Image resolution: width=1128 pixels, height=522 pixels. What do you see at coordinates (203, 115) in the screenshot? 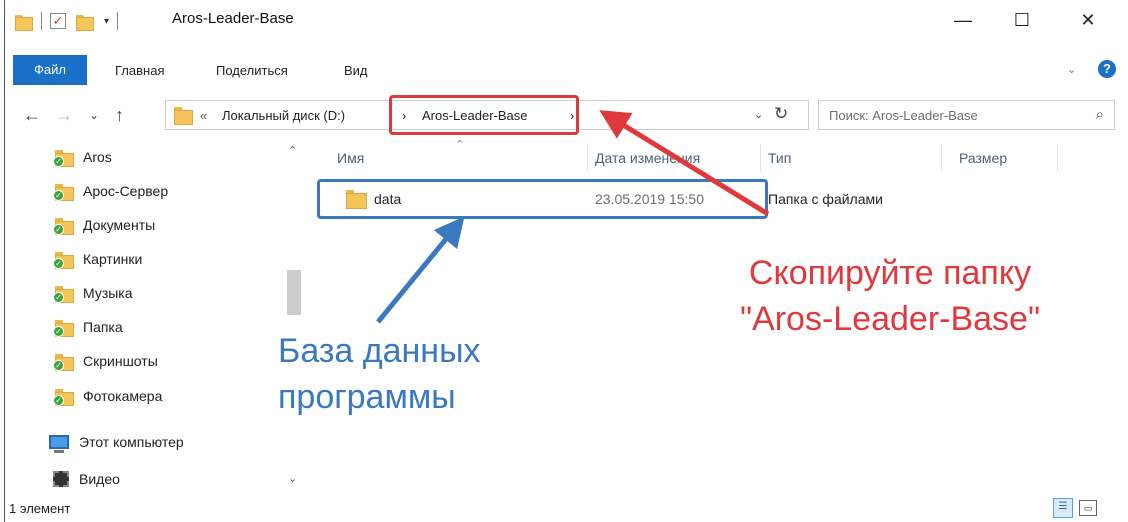
I see `breadcrumb-overflow: «` at bounding box center [203, 115].